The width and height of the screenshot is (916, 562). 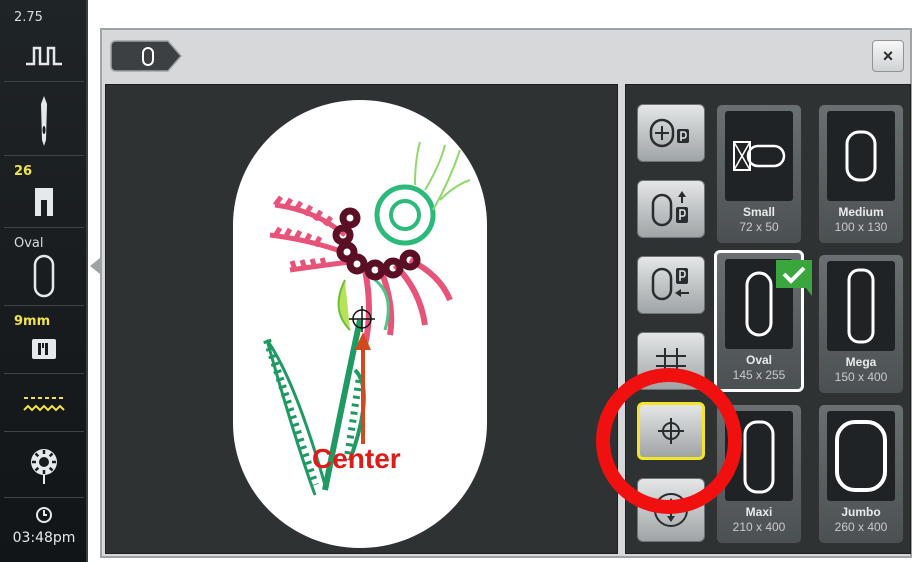 What do you see at coordinates (363, 388) in the screenshot?
I see `center-annotation-arrow` at bounding box center [363, 388].